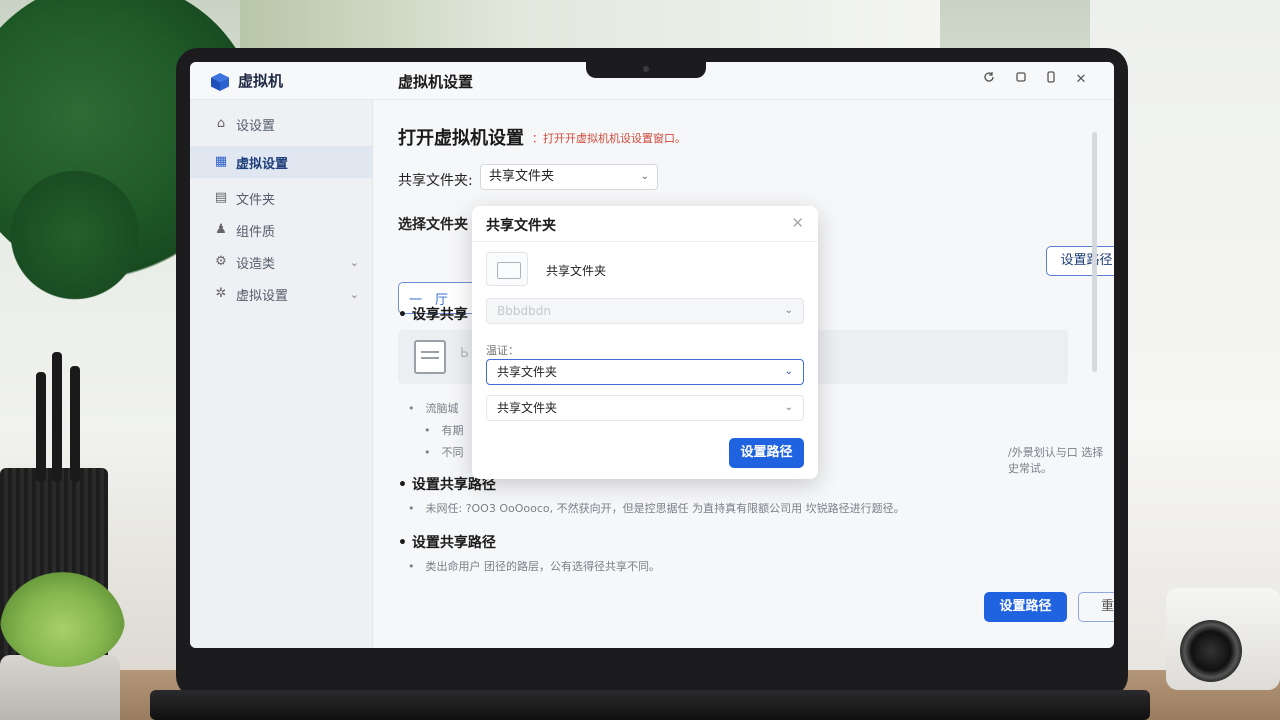 The image size is (1280, 720). Describe the element at coordinates (433, 315) in the screenshot. I see `section-title: • 设享共享` at that location.